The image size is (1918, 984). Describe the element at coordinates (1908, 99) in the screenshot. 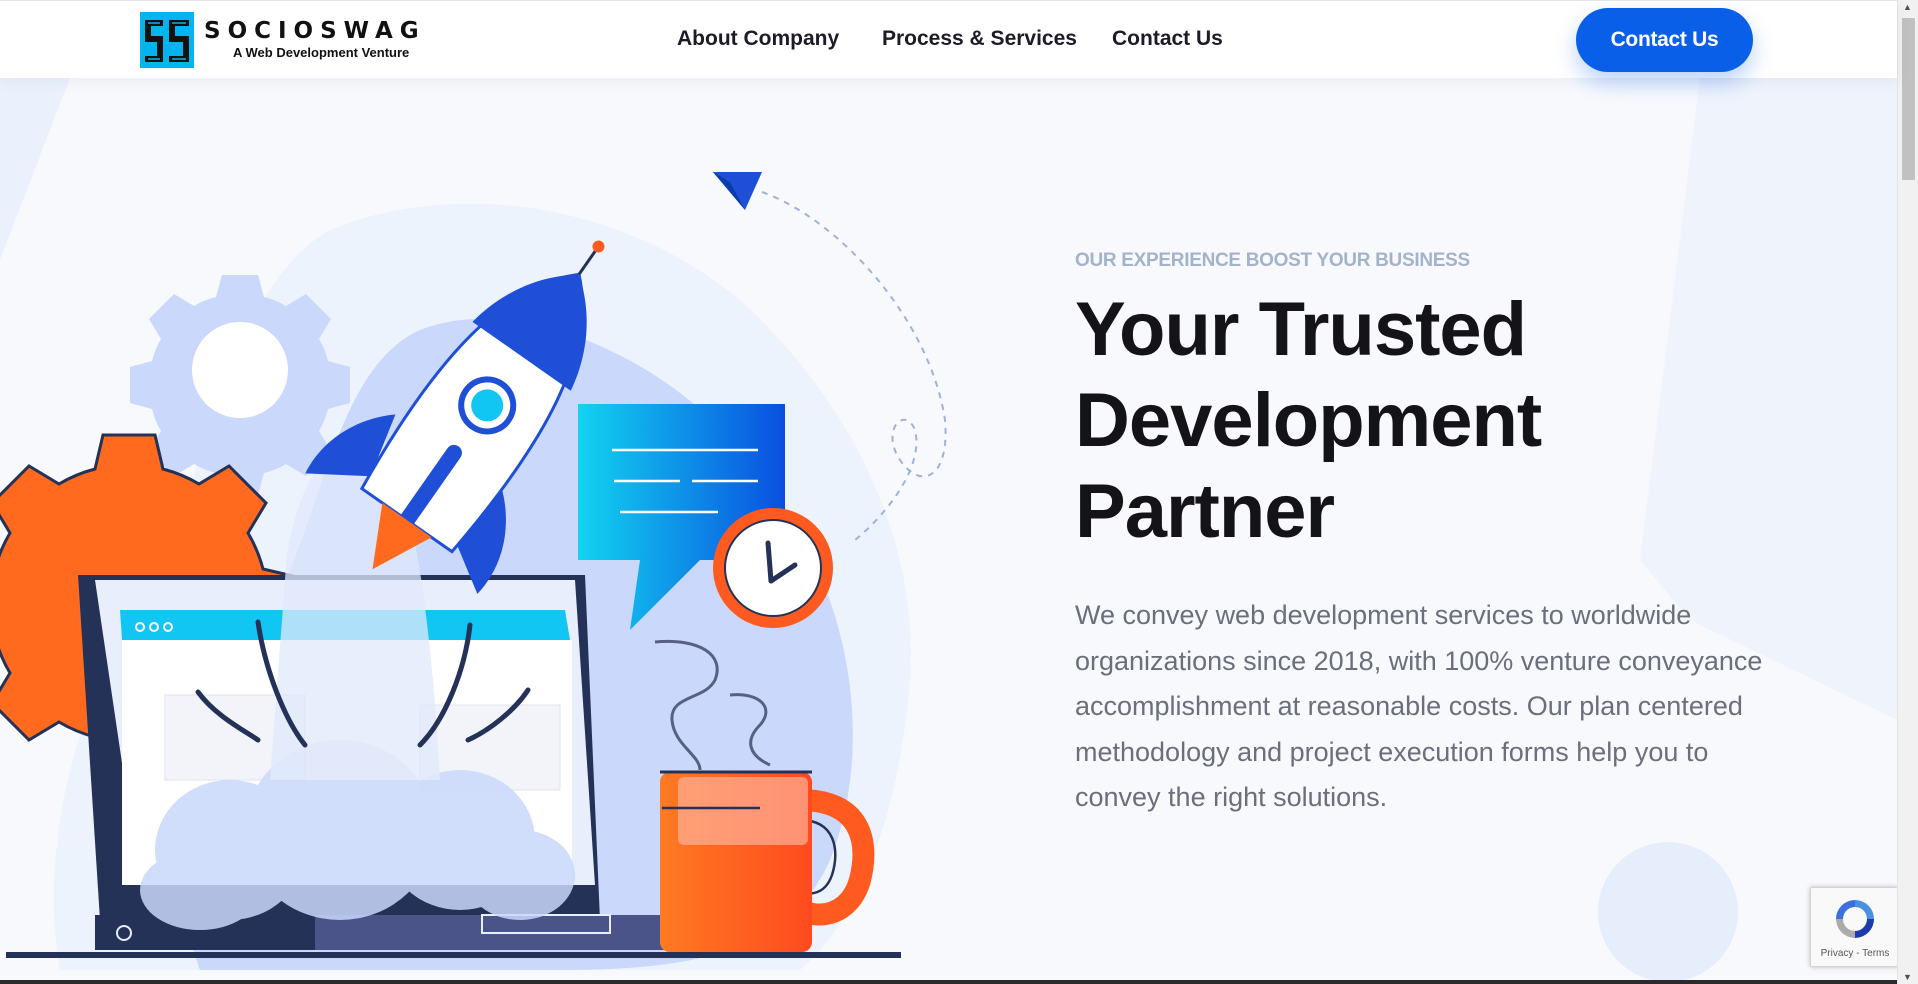

I see `scroll-thumb` at that location.